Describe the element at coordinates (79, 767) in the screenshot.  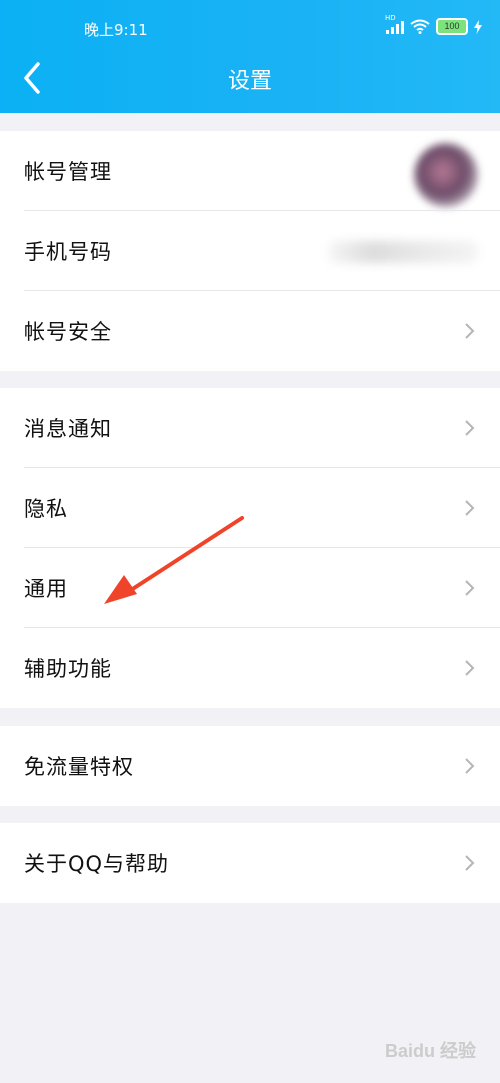
I see `row-label: 免流量特权` at that location.